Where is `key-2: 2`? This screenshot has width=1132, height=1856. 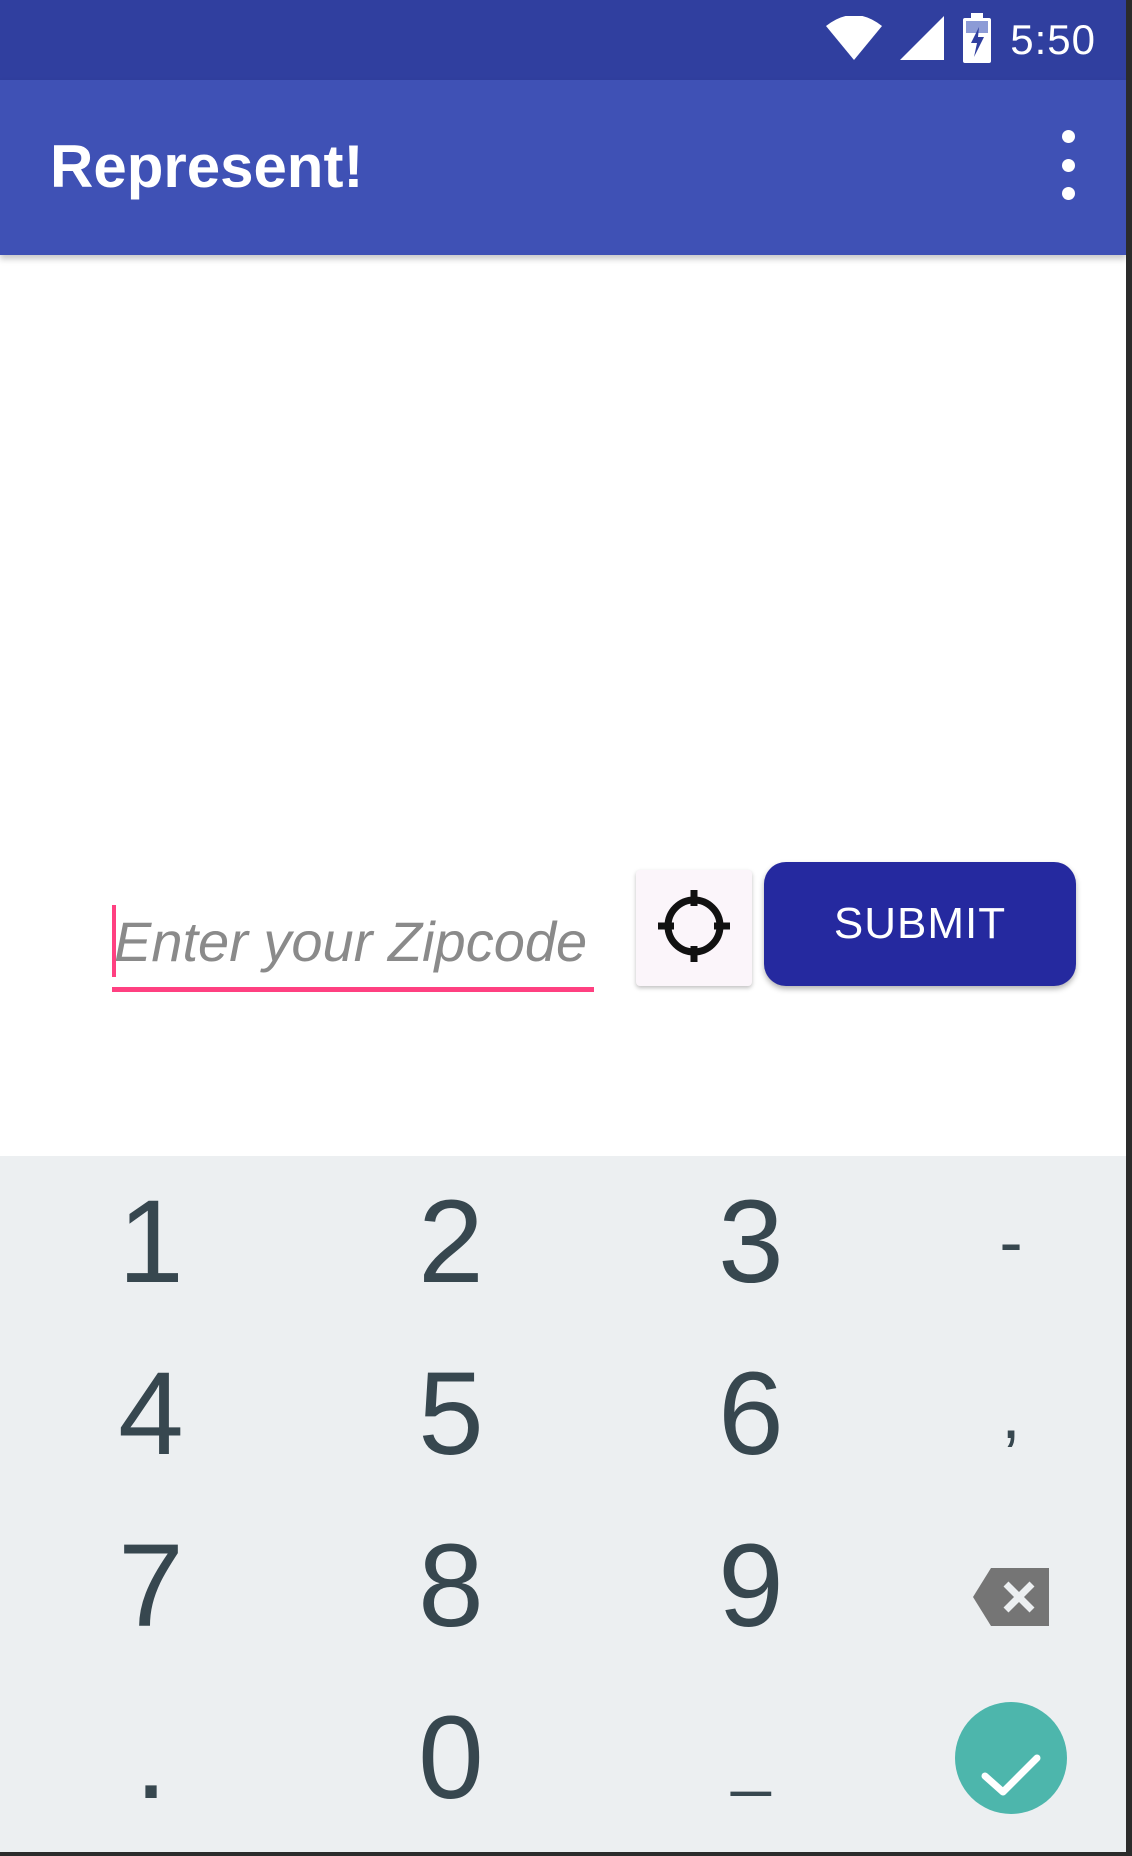
key-2: 2 is located at coordinates (451, 1242).